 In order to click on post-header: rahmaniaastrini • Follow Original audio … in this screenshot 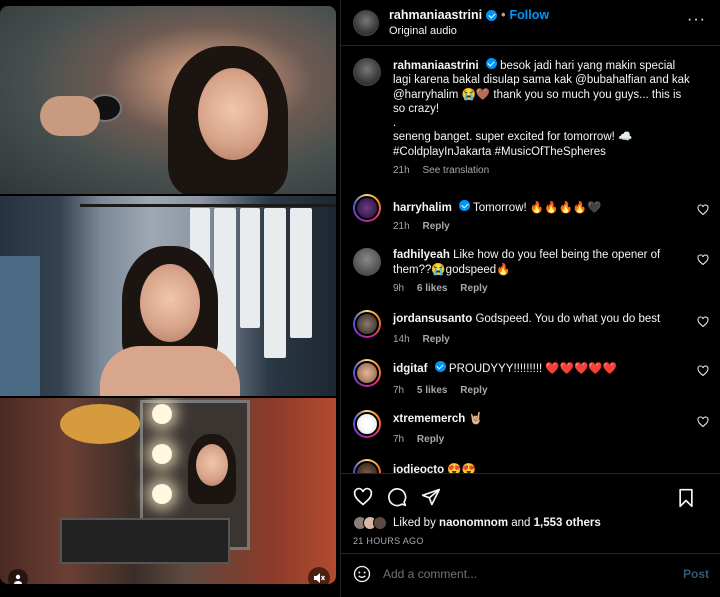, I will do `click(530, 23)`.